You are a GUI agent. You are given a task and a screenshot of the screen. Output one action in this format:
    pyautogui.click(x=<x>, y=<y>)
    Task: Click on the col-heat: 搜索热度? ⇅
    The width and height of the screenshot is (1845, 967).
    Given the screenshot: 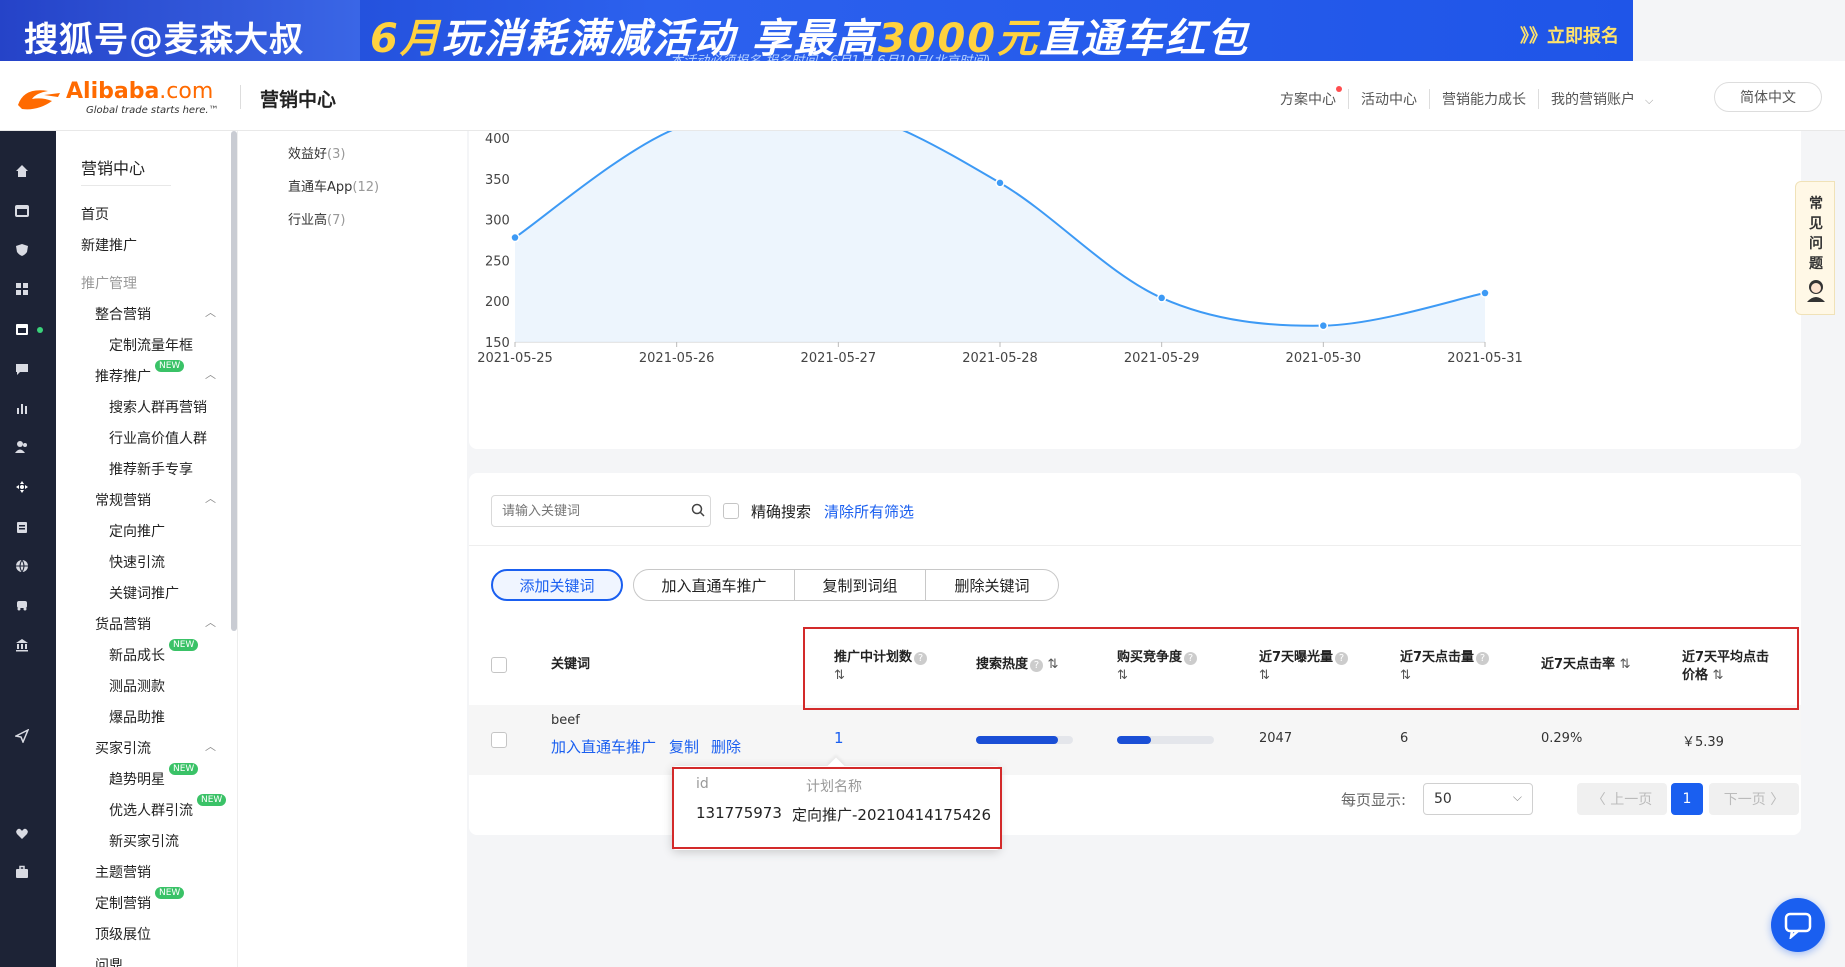 What is the action you would take?
    pyautogui.click(x=1017, y=665)
    